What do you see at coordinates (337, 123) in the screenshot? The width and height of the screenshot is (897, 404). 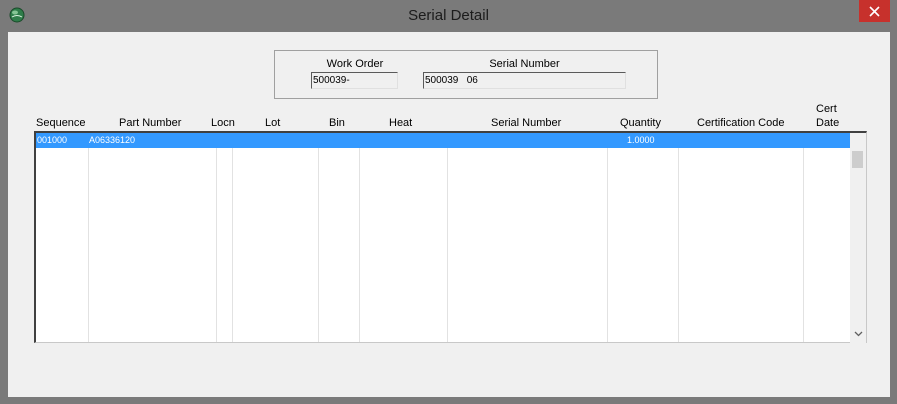 I see `column-header-bin: Bin` at bounding box center [337, 123].